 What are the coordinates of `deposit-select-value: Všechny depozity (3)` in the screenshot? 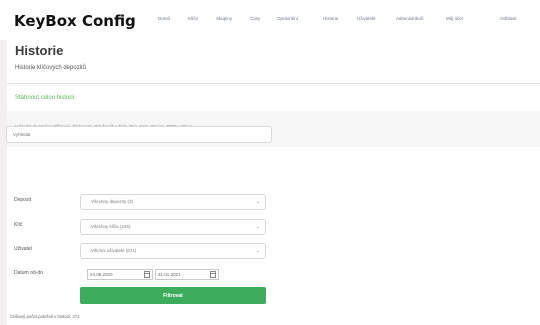 It's located at (112, 201).